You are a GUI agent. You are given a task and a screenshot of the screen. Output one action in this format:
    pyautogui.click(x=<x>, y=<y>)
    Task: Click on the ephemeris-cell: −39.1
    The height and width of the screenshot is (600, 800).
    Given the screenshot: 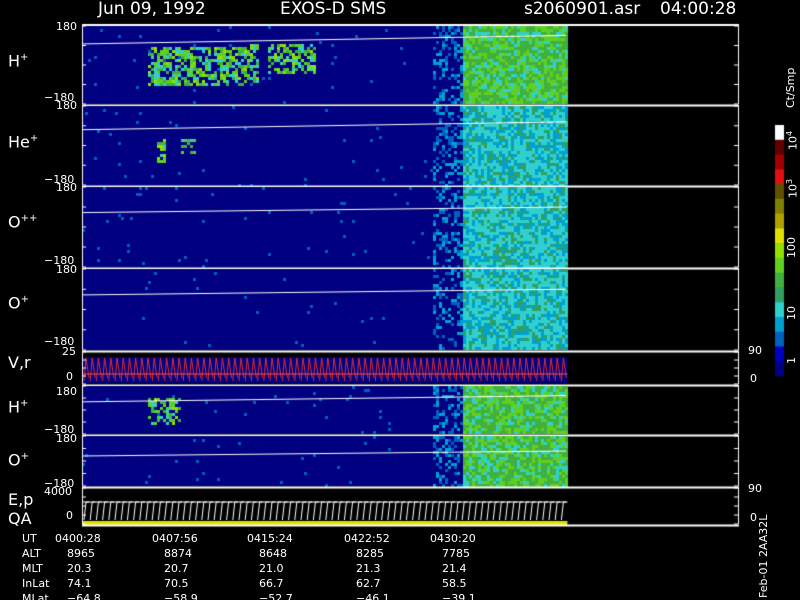 What is the action you would take?
    pyautogui.click(x=459, y=596)
    